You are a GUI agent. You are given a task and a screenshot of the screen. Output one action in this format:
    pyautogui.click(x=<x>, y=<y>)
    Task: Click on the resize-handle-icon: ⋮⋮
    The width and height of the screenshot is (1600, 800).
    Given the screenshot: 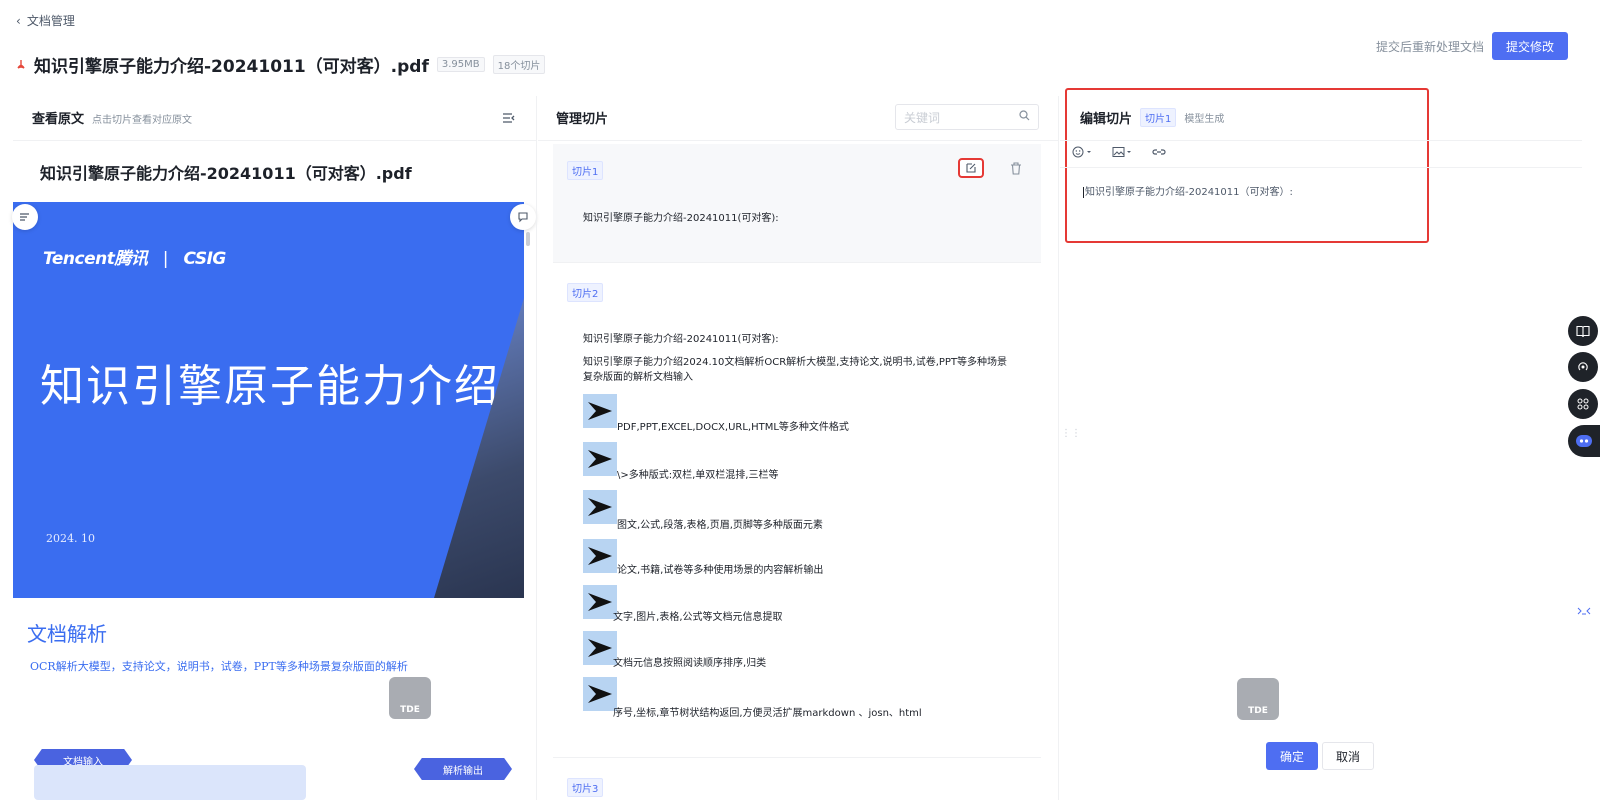 What is the action you would take?
    pyautogui.click(x=1071, y=434)
    